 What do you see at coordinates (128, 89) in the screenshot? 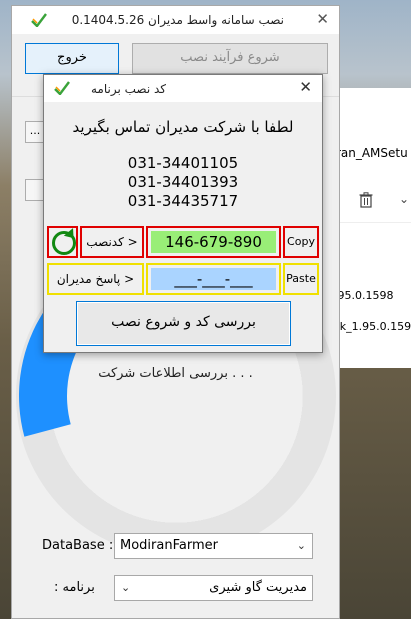
I see `dialog-title: کد نصب برنامه` at bounding box center [128, 89].